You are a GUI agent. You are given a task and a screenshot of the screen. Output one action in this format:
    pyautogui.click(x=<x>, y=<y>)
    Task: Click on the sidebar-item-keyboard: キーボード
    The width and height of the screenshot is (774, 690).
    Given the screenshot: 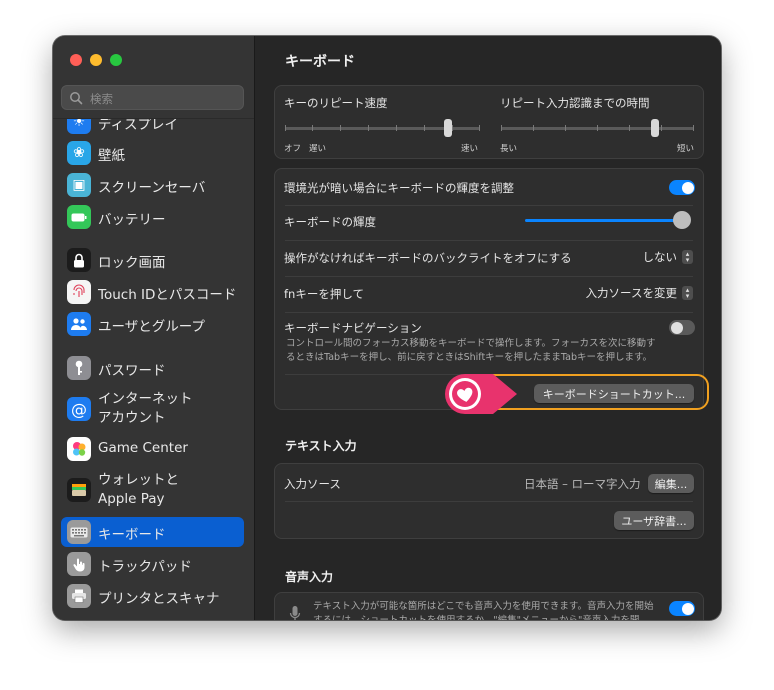 What is the action you would take?
    pyautogui.click(x=152, y=532)
    